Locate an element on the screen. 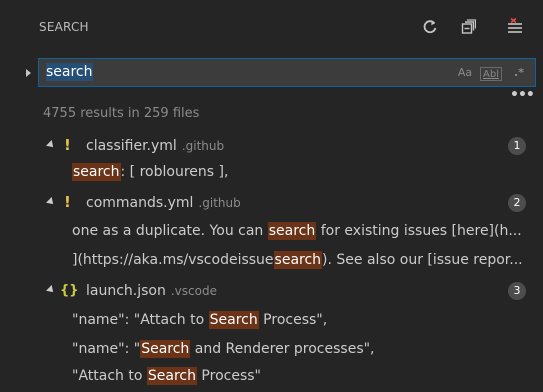  result-file-row: ! classifier.yml .github 1 is located at coordinates (271, 146).